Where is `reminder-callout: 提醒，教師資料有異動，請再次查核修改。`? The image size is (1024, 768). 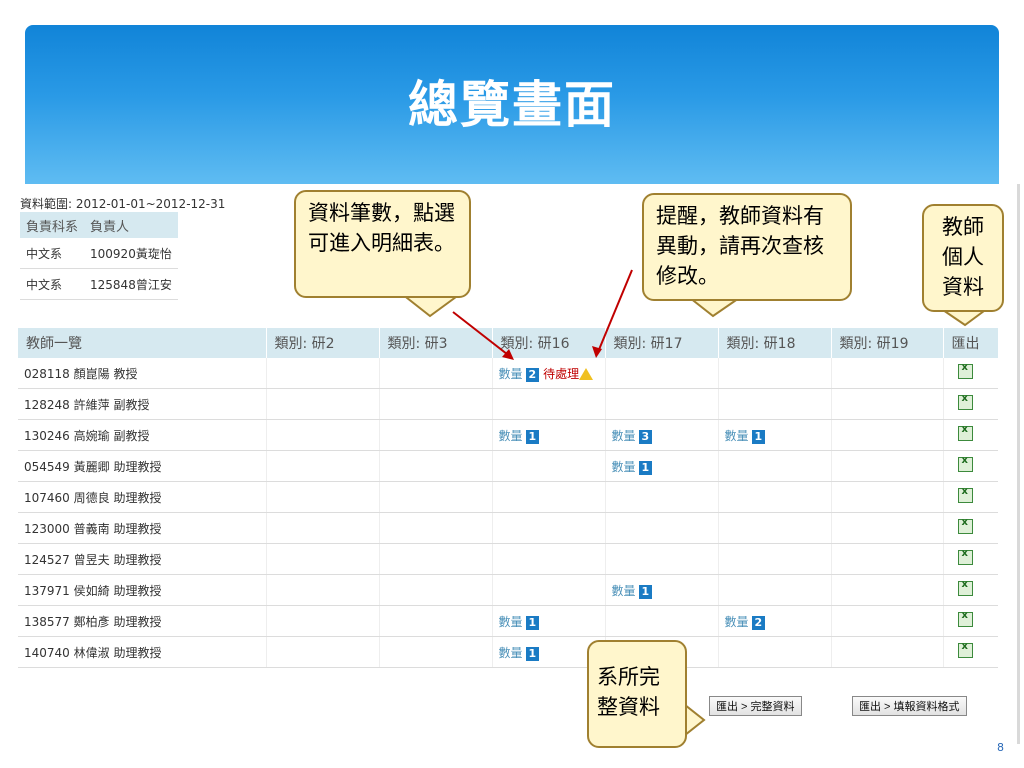
reminder-callout: 提醒，教師資料有異動，請再次查核修改。 is located at coordinates (747, 247).